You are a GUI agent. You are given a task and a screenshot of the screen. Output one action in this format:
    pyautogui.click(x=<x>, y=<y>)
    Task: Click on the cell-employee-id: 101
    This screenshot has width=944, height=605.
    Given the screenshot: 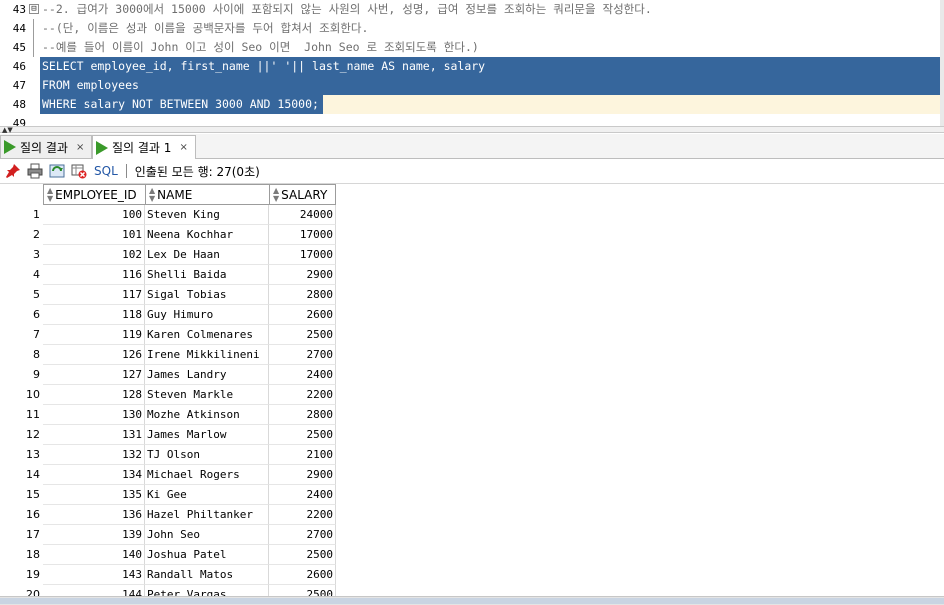 What is the action you would take?
    pyautogui.click(x=94, y=235)
    